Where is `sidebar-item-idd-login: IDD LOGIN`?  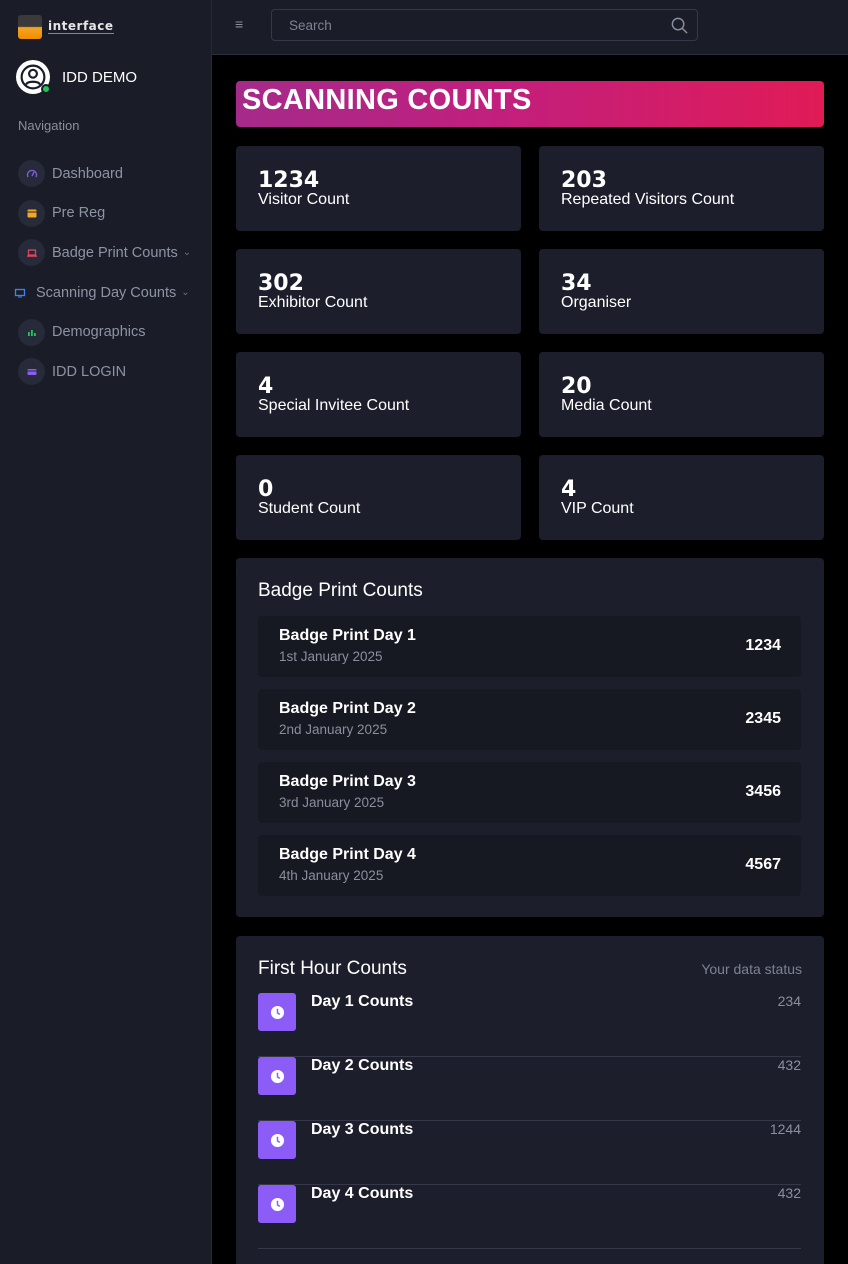
sidebar-item-idd-login: IDD LOGIN is located at coordinates (113, 372).